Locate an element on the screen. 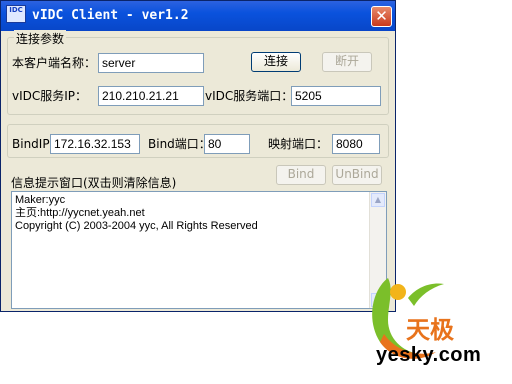  server-port-label: vIDC服务端口： is located at coordinates (249, 96).